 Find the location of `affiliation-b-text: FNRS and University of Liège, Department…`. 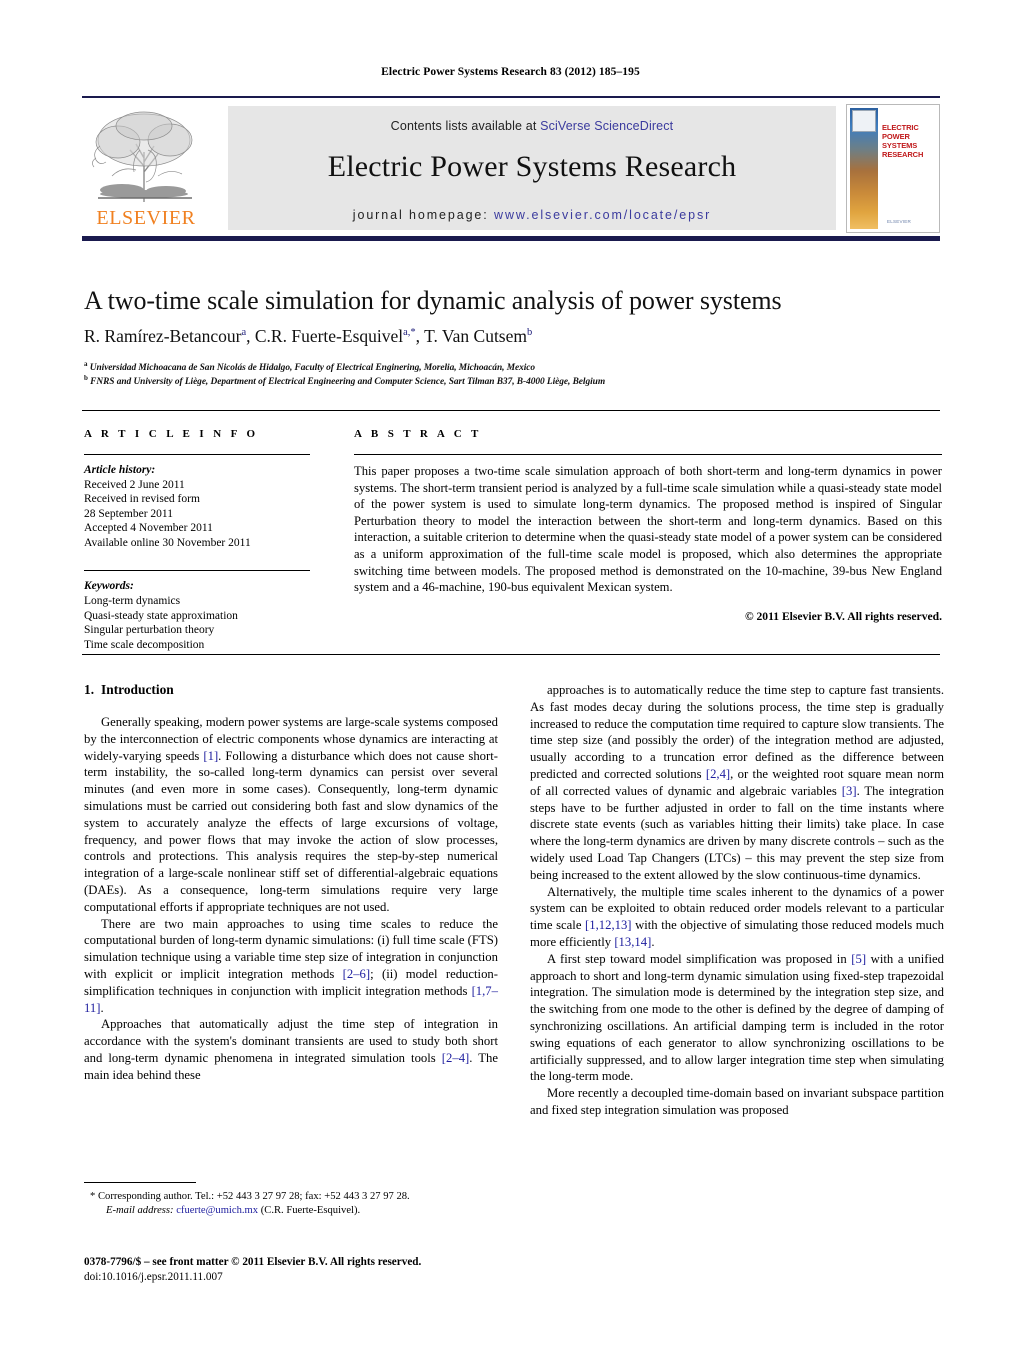

affiliation-b-text: FNRS and University of Liège, Department… is located at coordinates (348, 382).